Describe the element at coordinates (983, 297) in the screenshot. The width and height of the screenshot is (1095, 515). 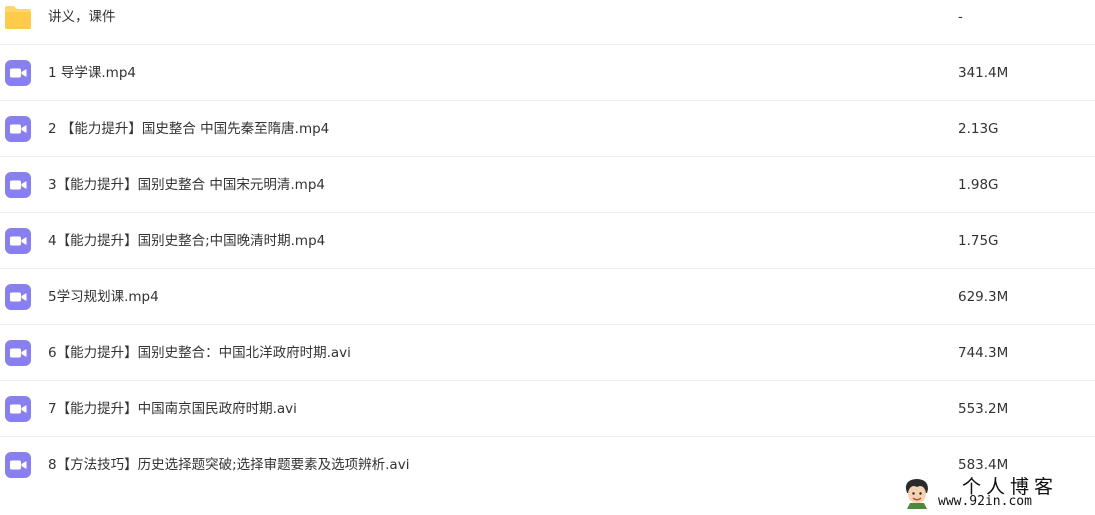
I see `file-size: 629.3M` at that location.